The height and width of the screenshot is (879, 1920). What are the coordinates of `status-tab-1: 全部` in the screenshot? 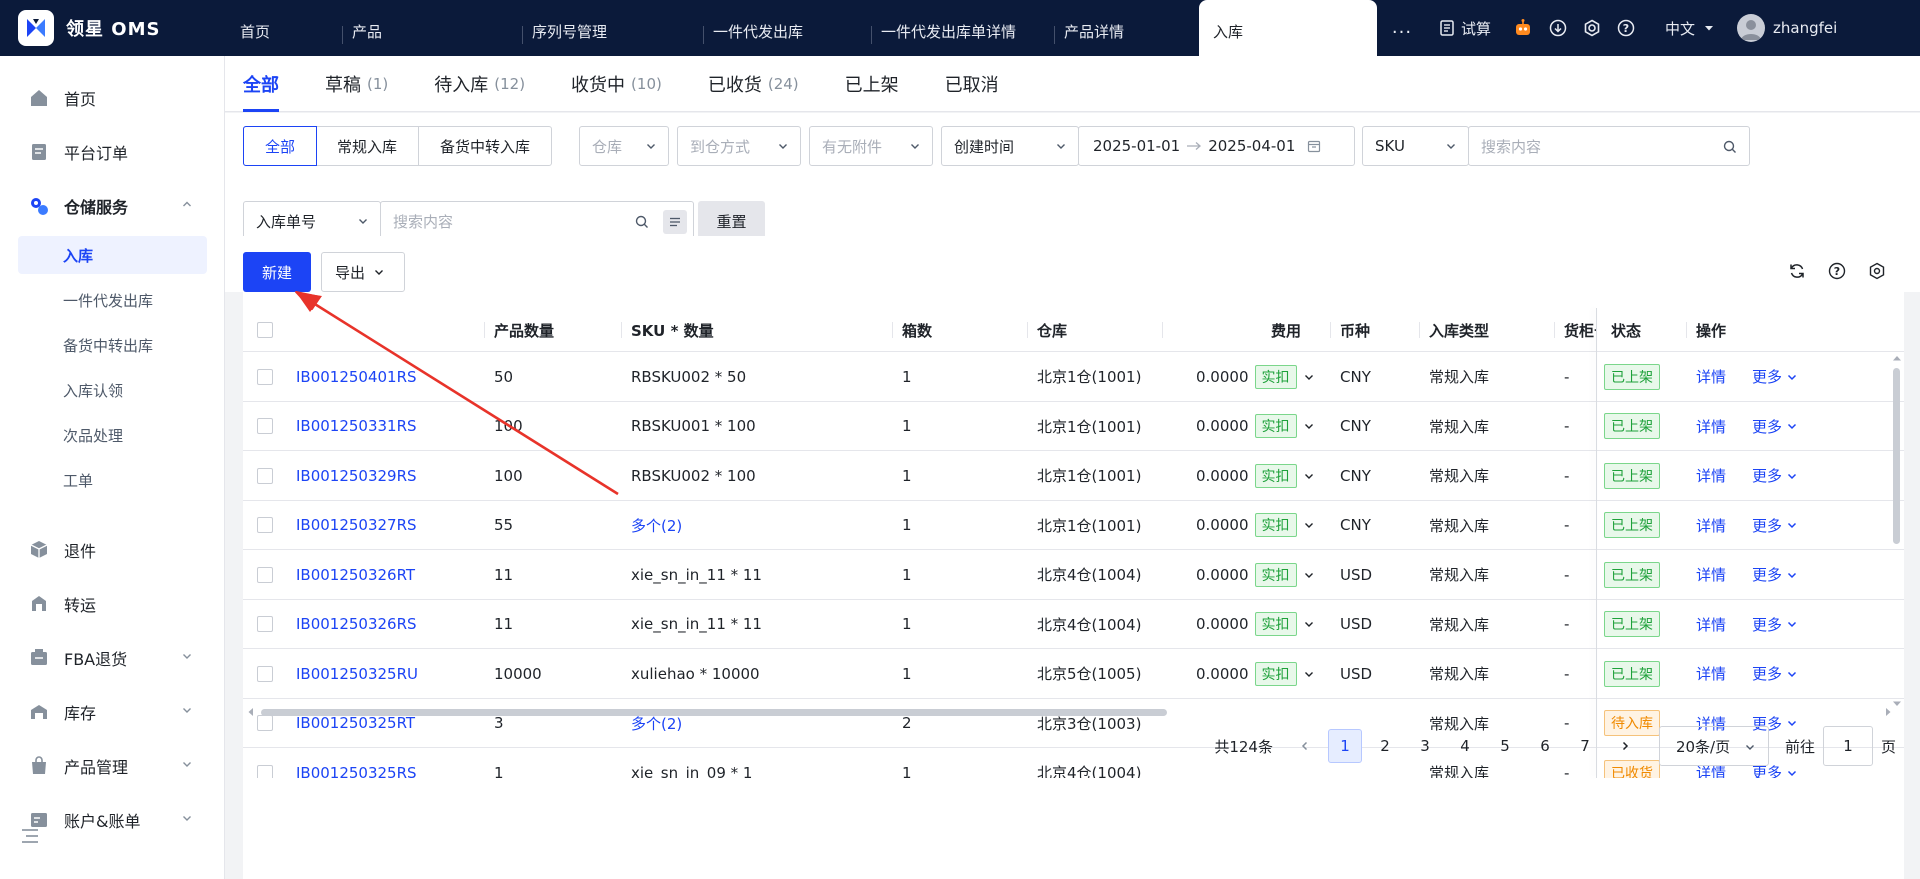 It's located at (261, 84).